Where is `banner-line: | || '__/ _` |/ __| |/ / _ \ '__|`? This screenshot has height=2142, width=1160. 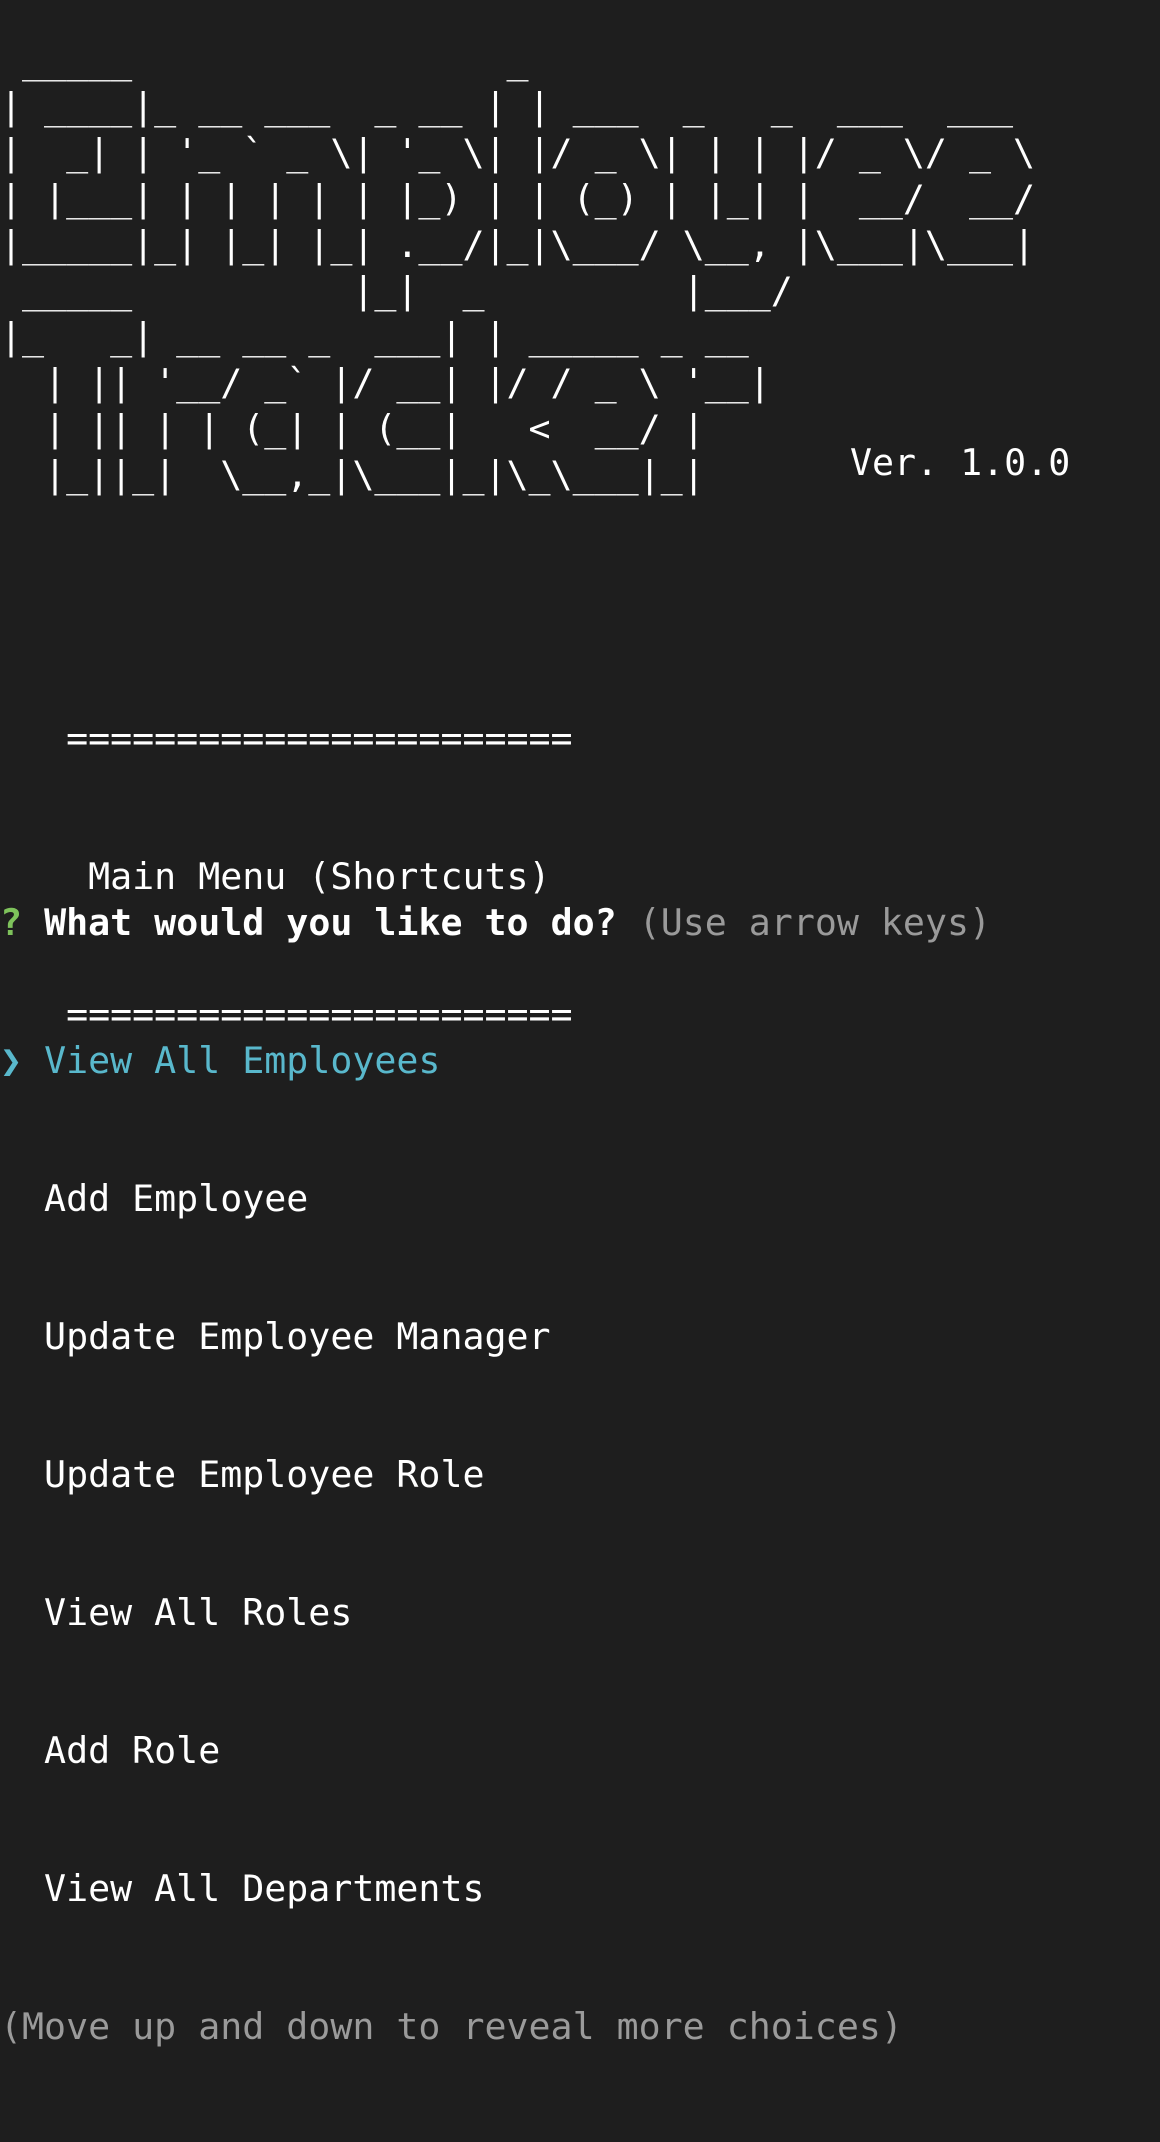
banner-line: | || '__/ _` |/ __| |/ / _ \ '__| is located at coordinates (385, 382).